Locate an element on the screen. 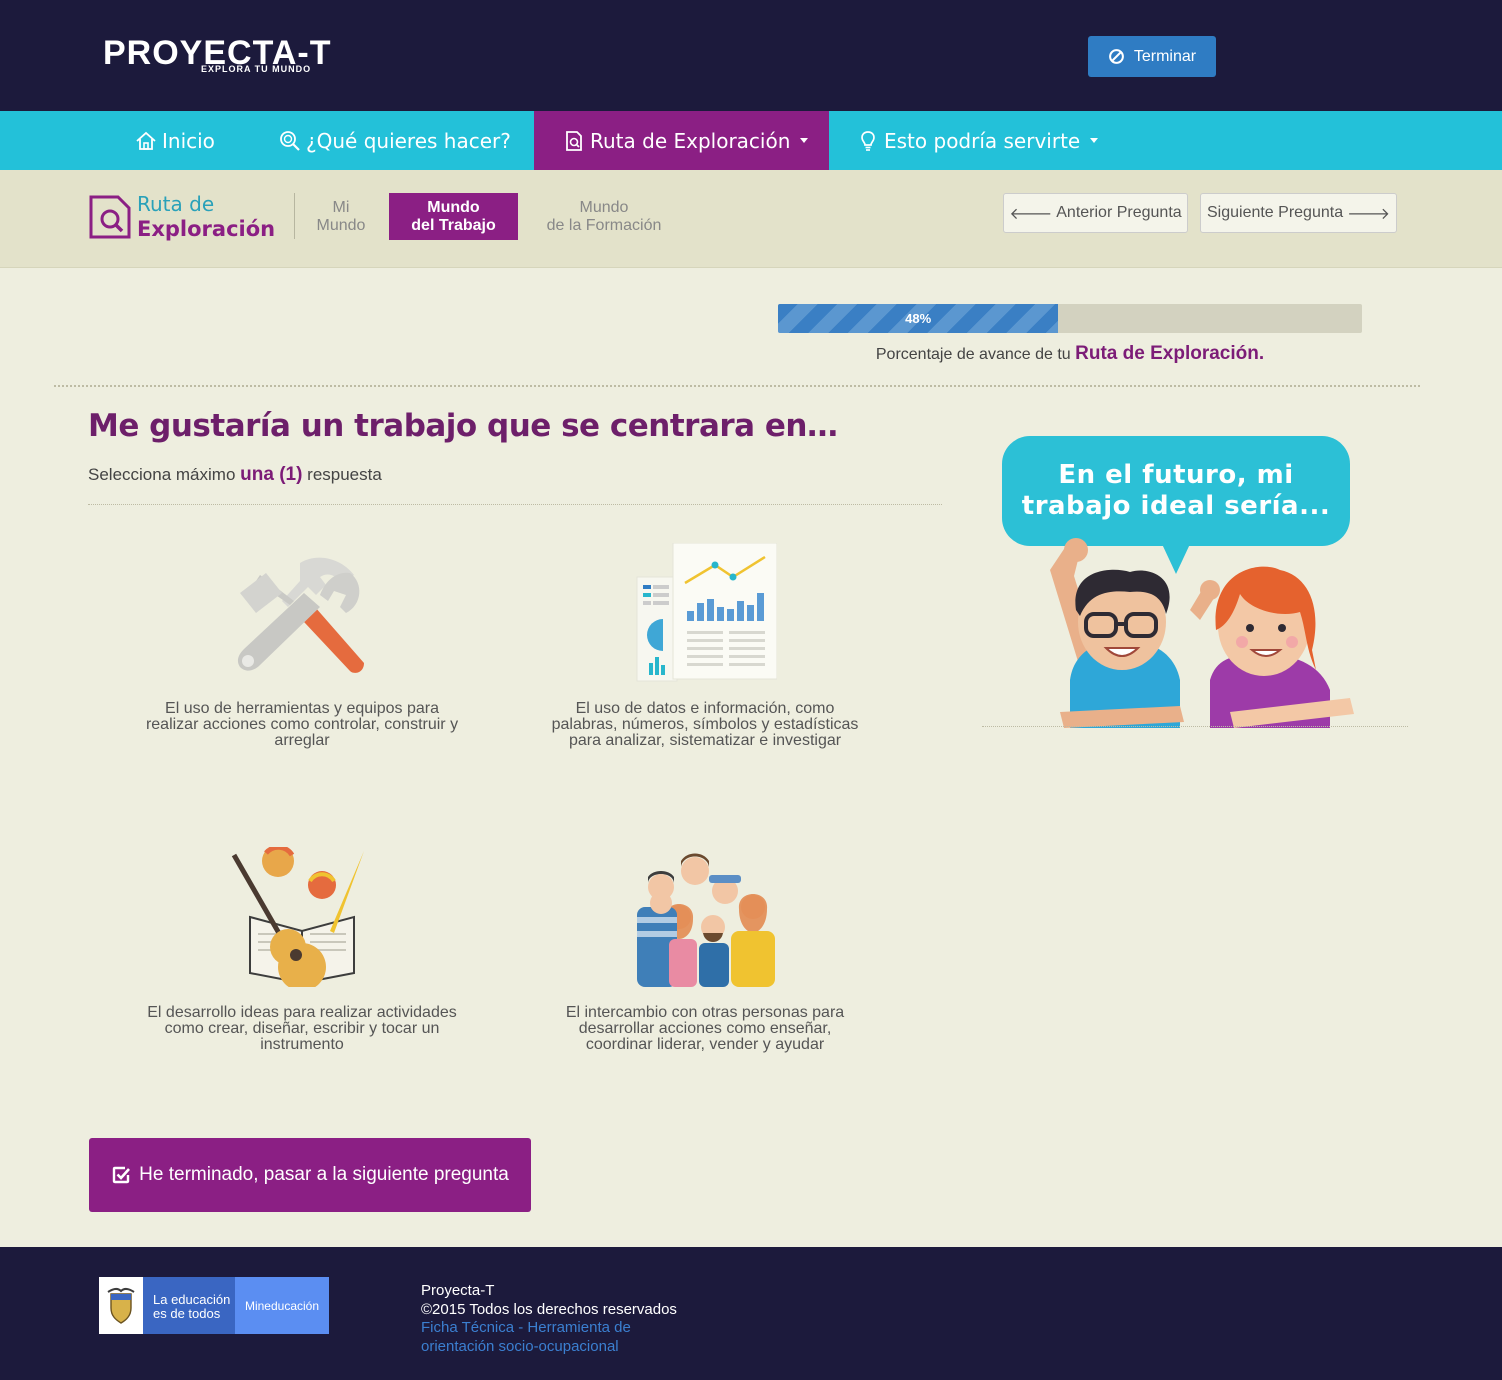 The width and height of the screenshot is (1502, 1380). question-instructions: Selecciona máximo una (1) respuesta is located at coordinates (235, 475).